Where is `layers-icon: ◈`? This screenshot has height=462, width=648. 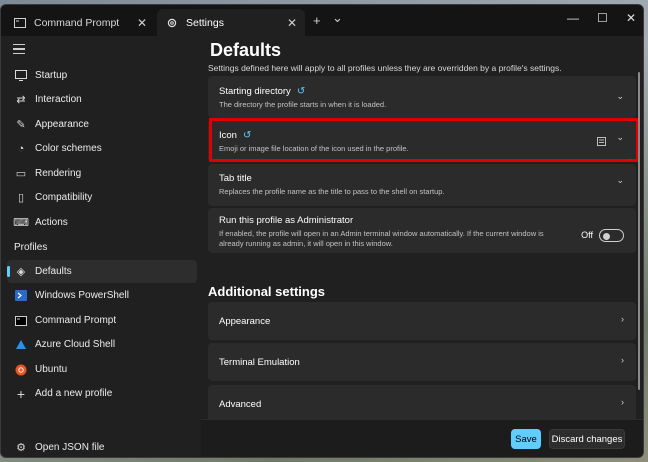
layers-icon: ◈ is located at coordinates (21, 272).